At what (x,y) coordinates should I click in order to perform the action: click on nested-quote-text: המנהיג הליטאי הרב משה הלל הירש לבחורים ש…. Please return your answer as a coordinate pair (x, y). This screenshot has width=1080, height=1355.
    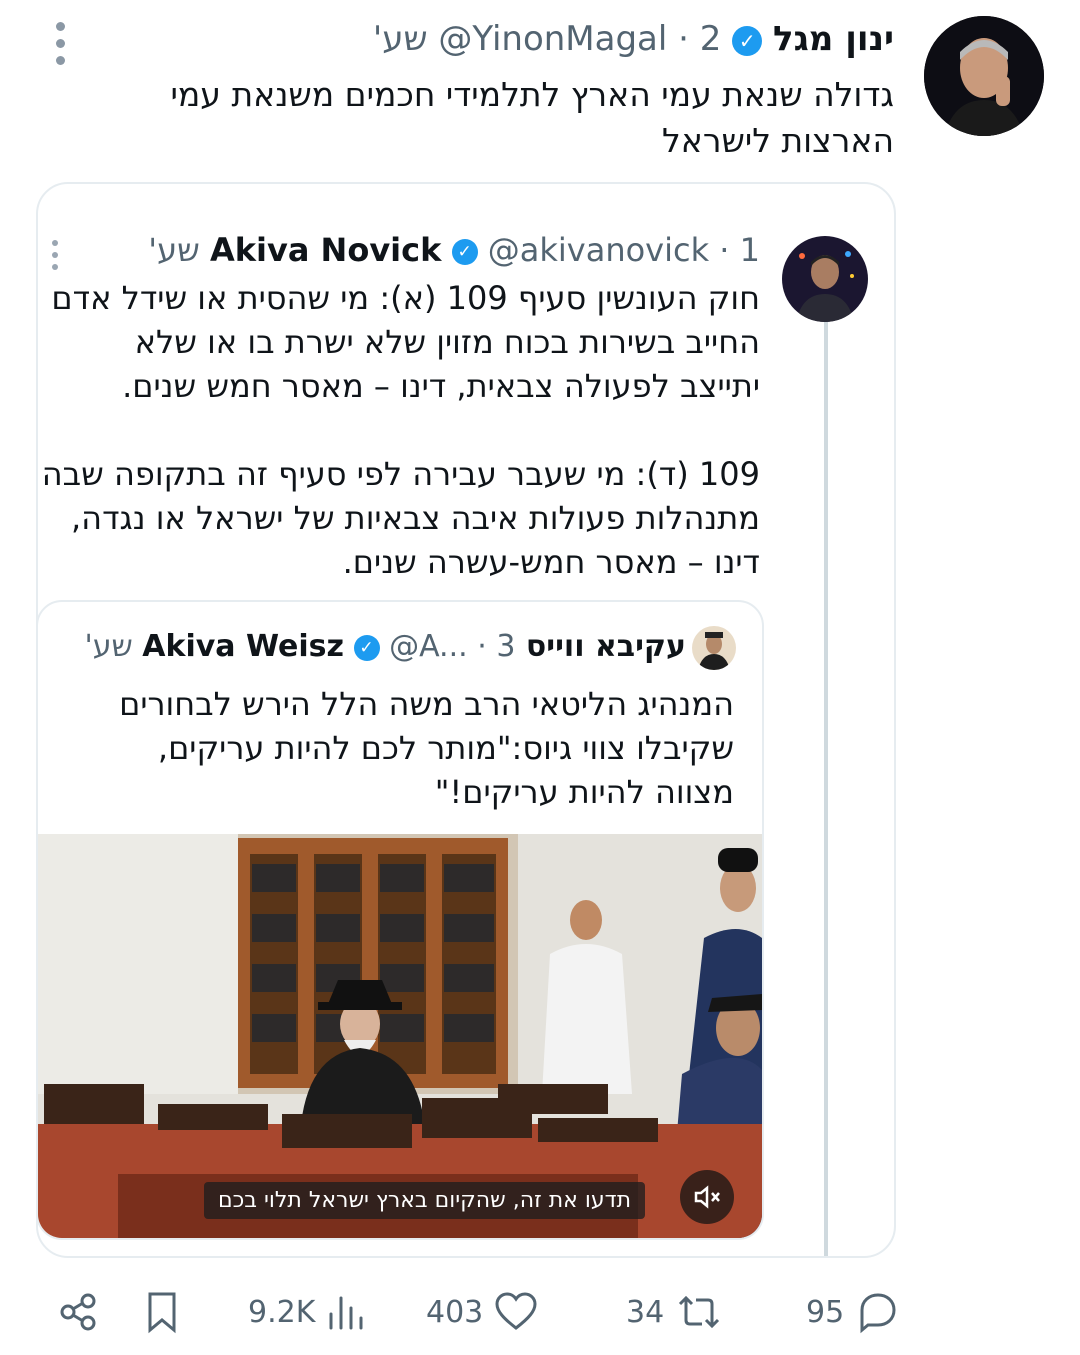
    Looking at the image, I should click on (404, 748).